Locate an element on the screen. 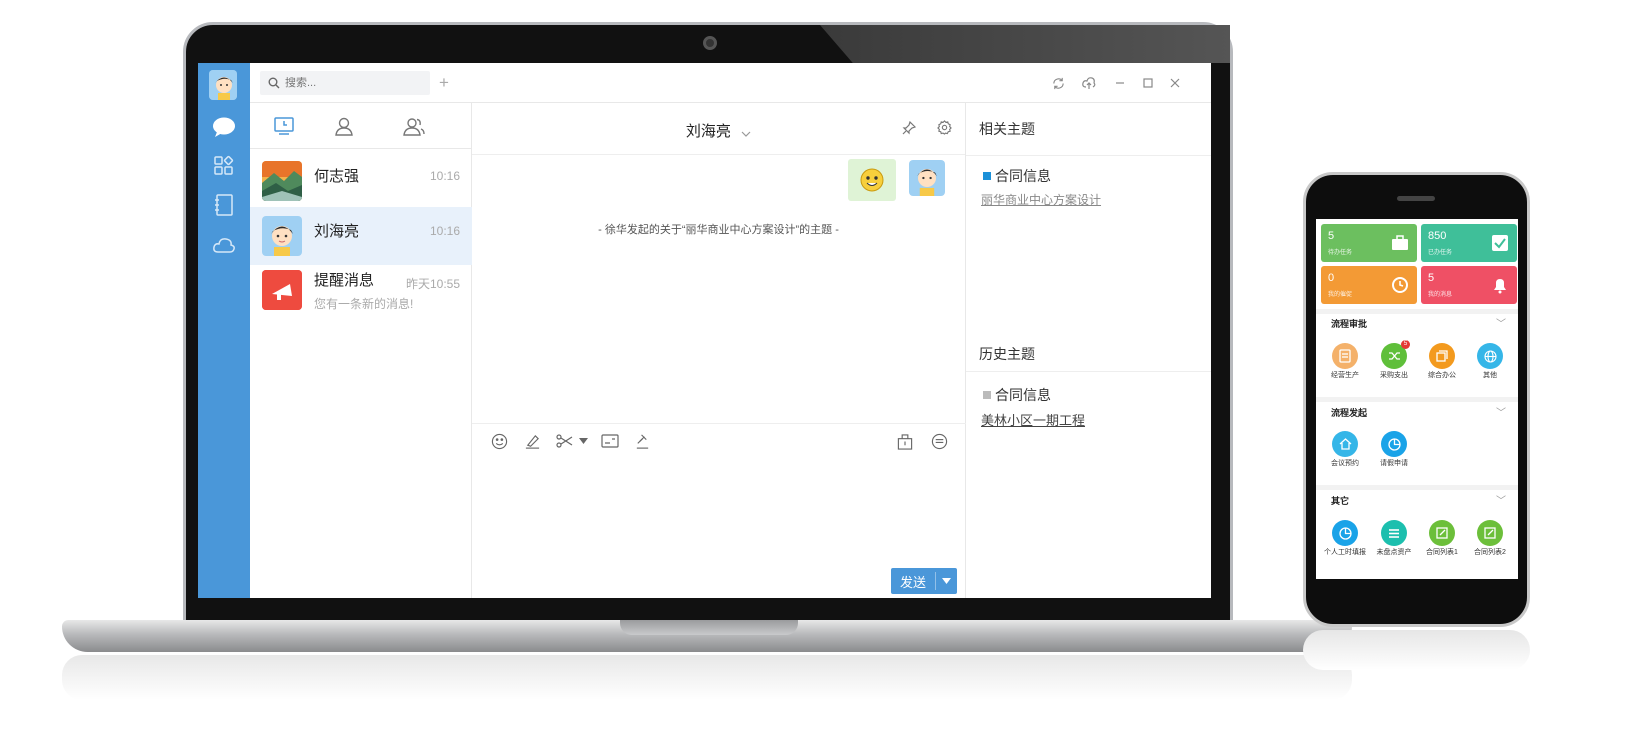 The image size is (1652, 739). sticker-message is located at coordinates (872, 180).